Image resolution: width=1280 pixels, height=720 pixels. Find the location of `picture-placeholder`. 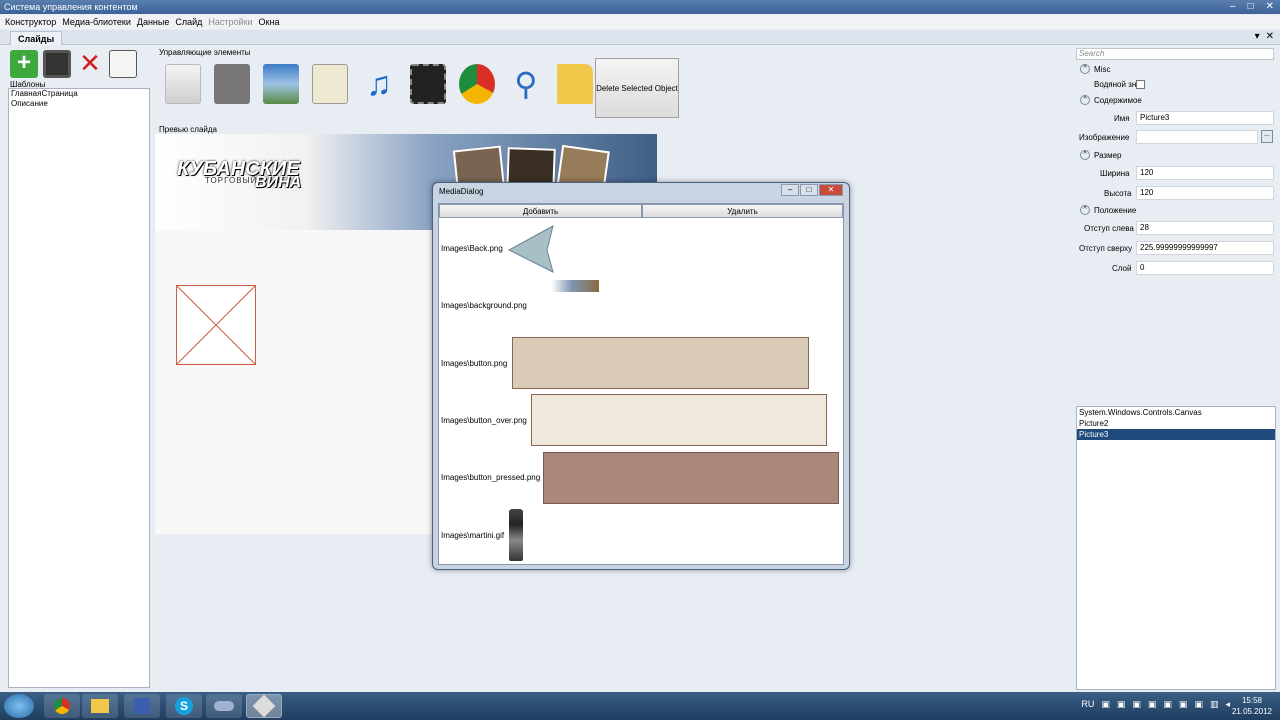

picture-placeholder is located at coordinates (216, 325).